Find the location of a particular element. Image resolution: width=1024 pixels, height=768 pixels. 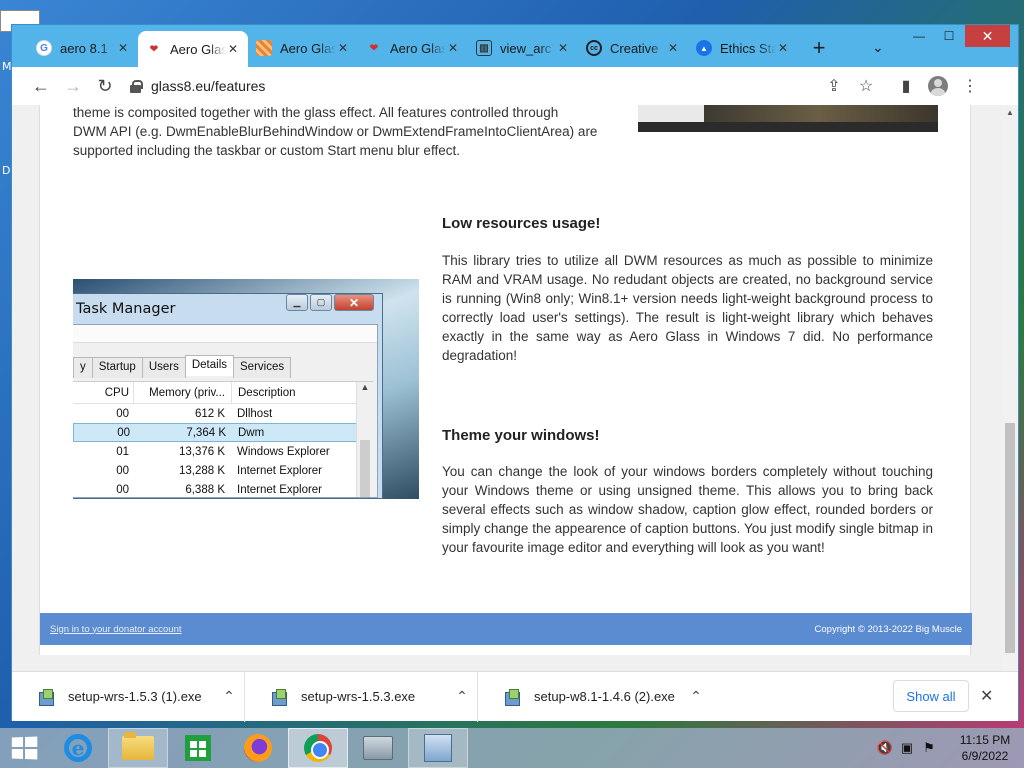

tm-tab: Users is located at coordinates (163, 367).